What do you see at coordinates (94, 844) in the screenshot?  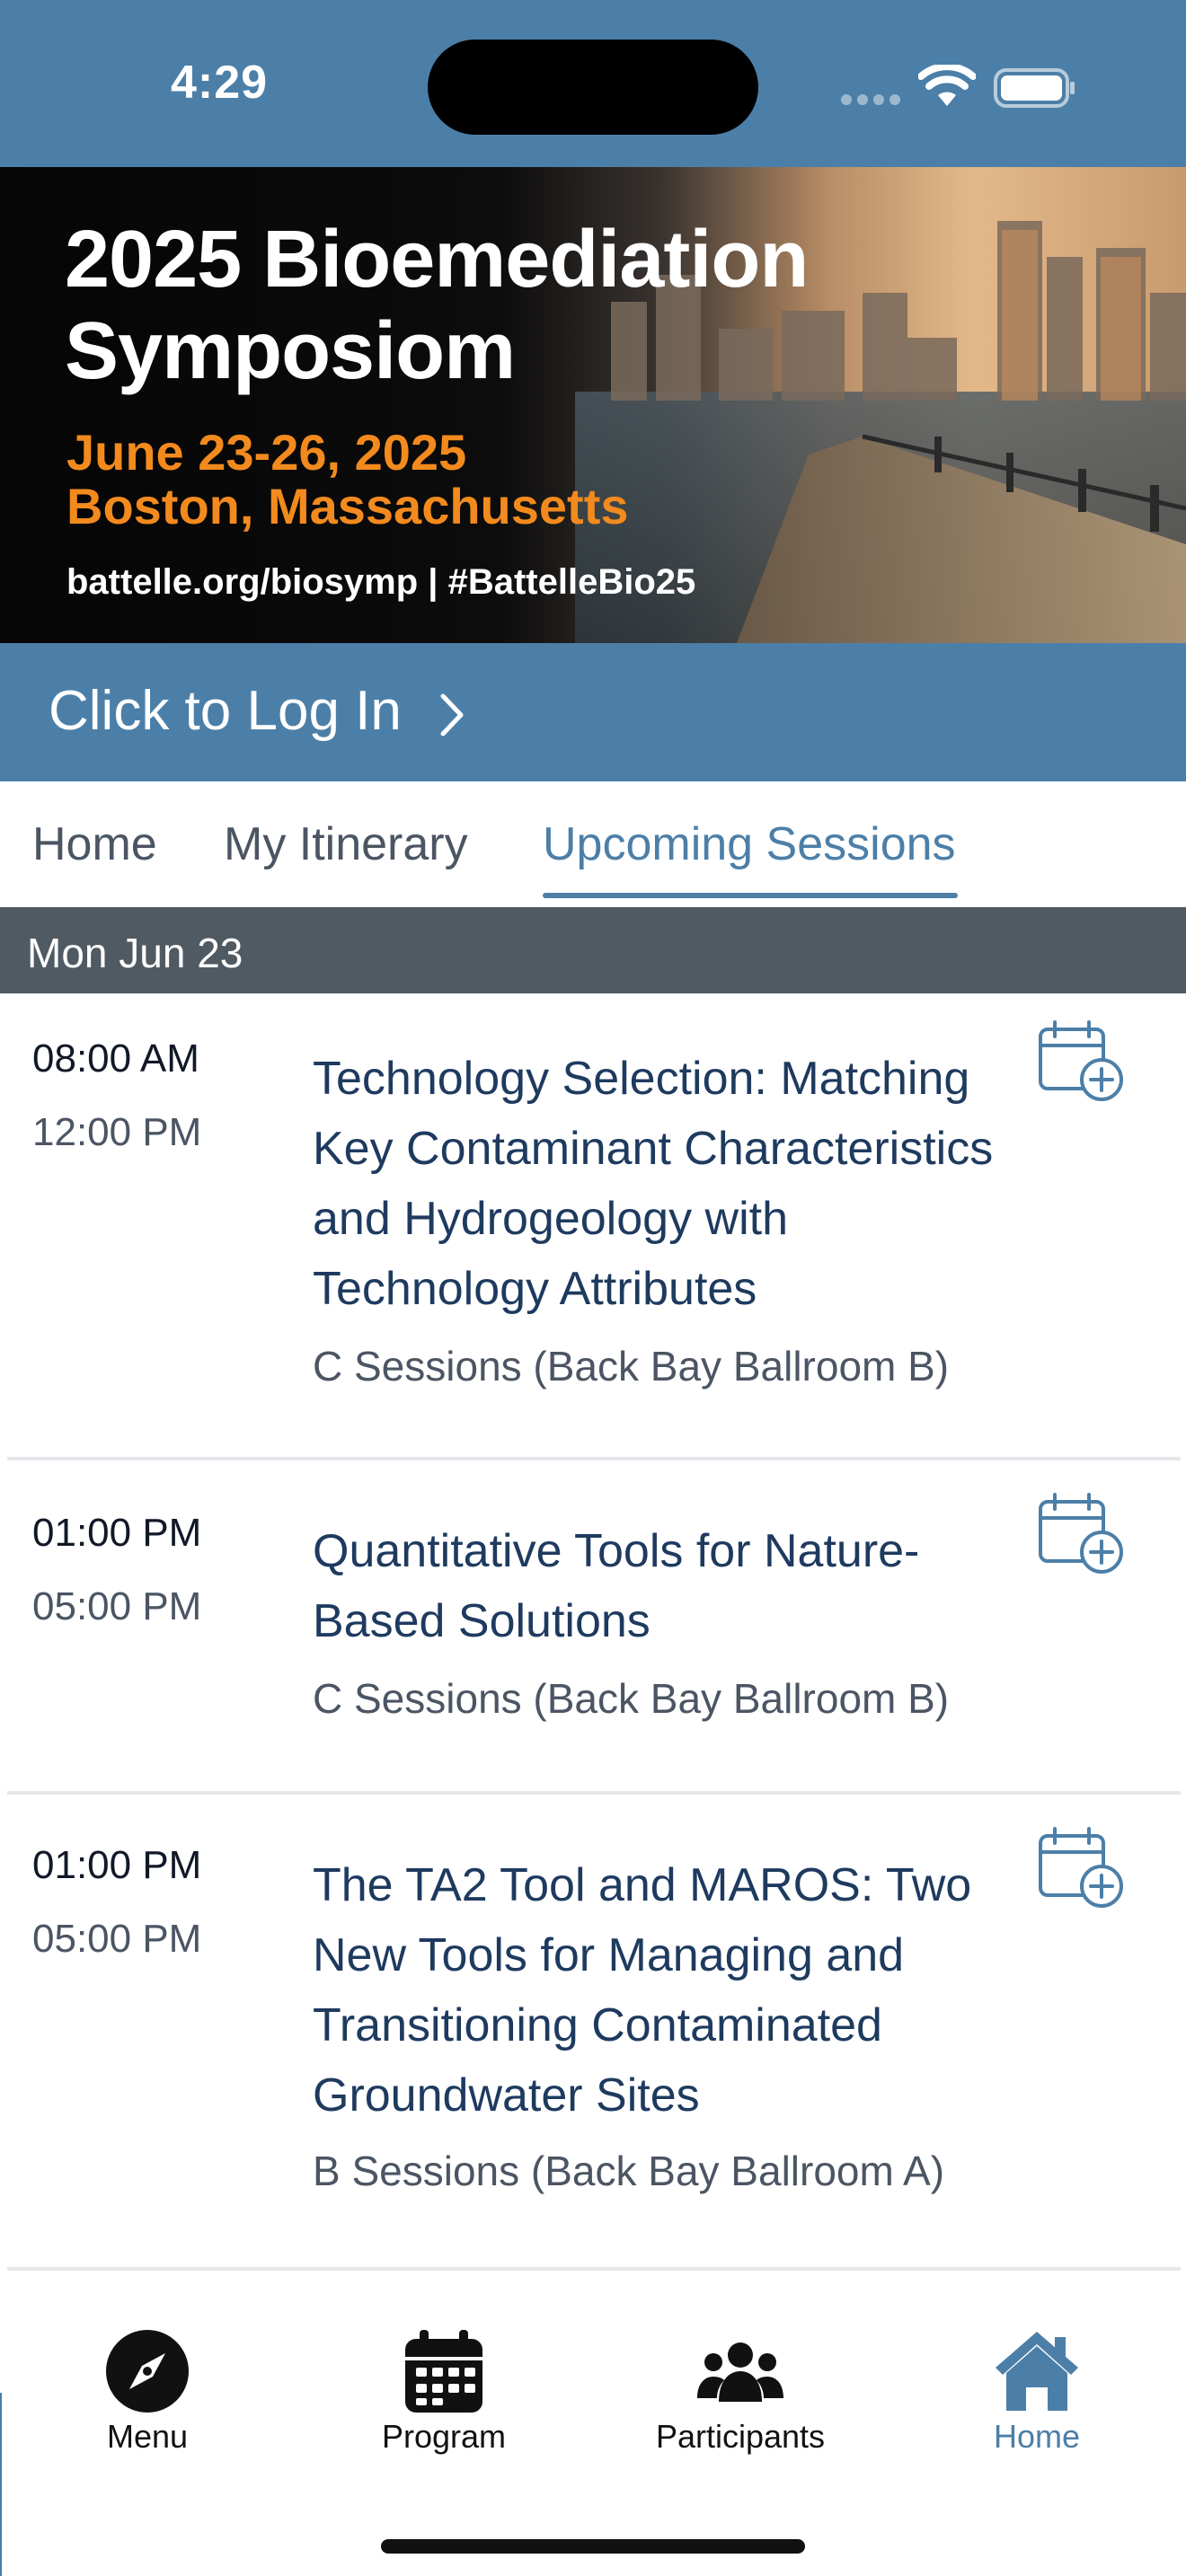 I see `tab-home: Home` at bounding box center [94, 844].